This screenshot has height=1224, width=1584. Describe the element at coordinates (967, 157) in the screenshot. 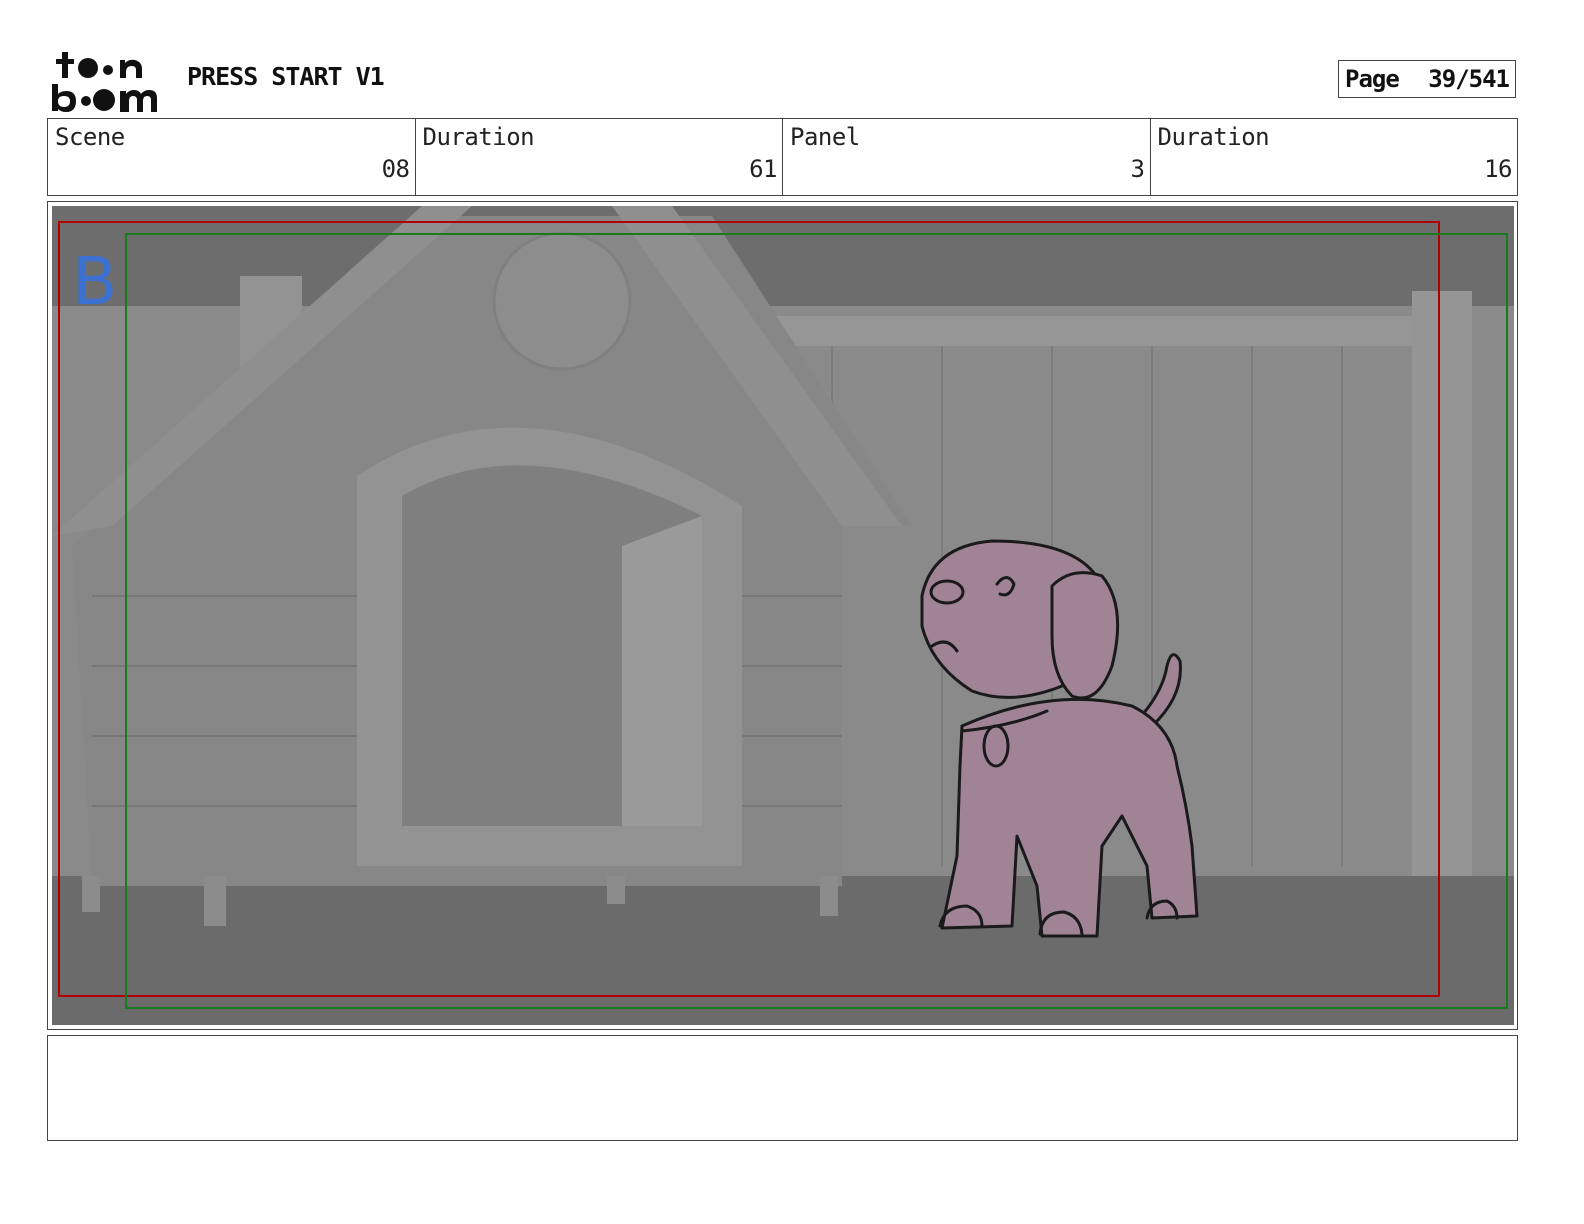

I see `panel-cell: Panel 3` at that location.